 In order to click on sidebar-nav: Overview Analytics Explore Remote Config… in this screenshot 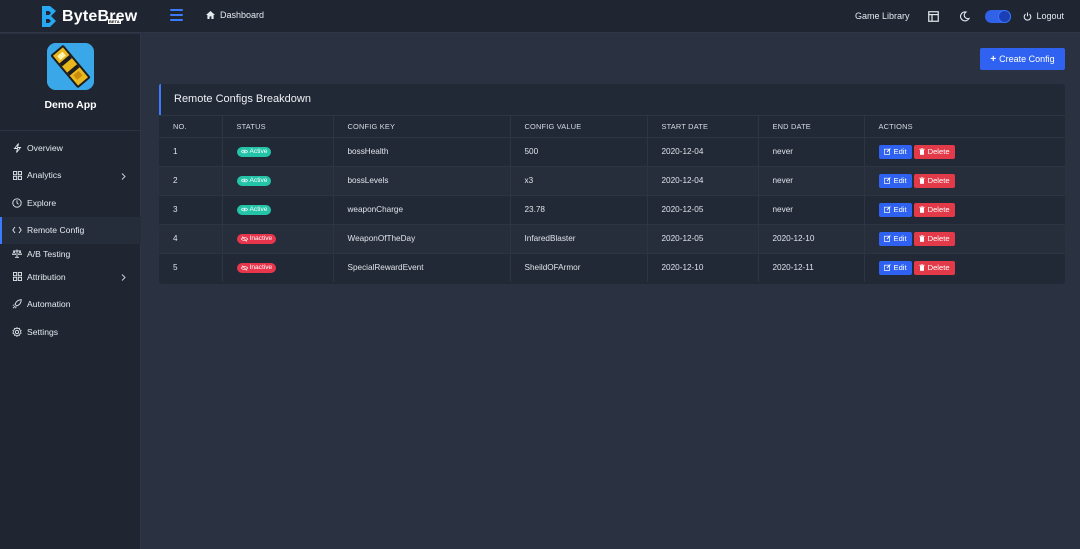, I will do `click(70, 240)`.